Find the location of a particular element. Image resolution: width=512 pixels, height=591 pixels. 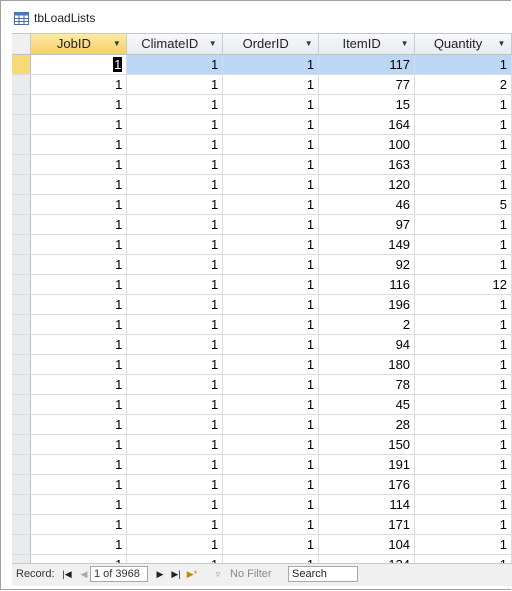

table-row: 1 1 1 117 1 is located at coordinates (262, 64).